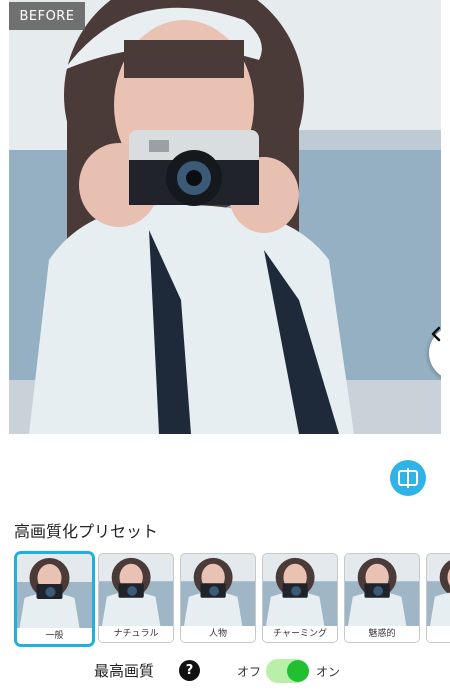 The image size is (450, 697). Describe the element at coordinates (328, 672) in the screenshot. I see `toggle-on-label: オン` at that location.